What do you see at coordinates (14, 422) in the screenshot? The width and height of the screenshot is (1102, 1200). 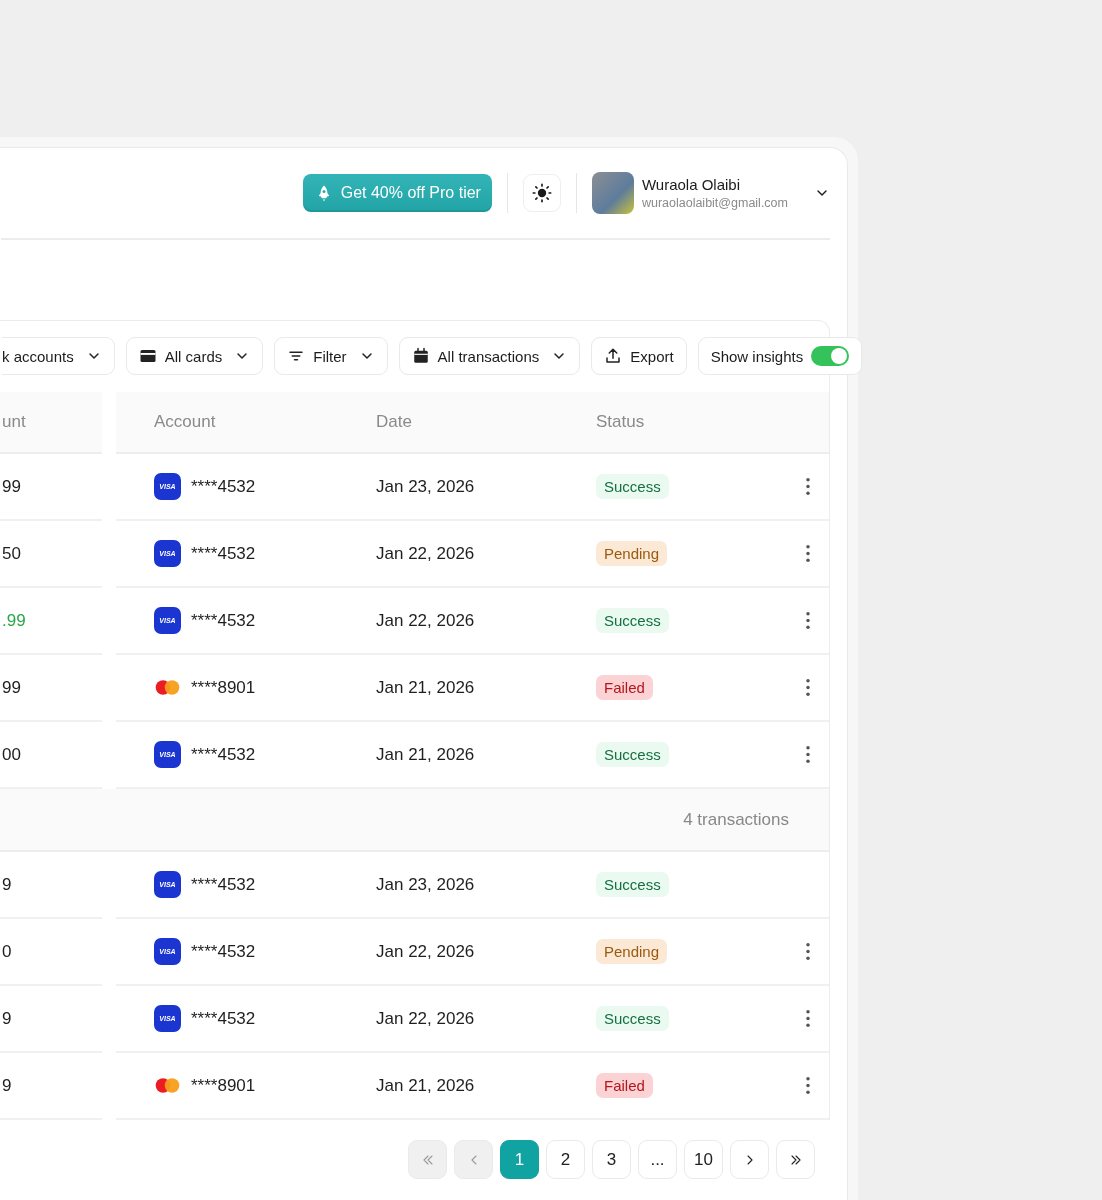 I see `column-header: unt` at bounding box center [14, 422].